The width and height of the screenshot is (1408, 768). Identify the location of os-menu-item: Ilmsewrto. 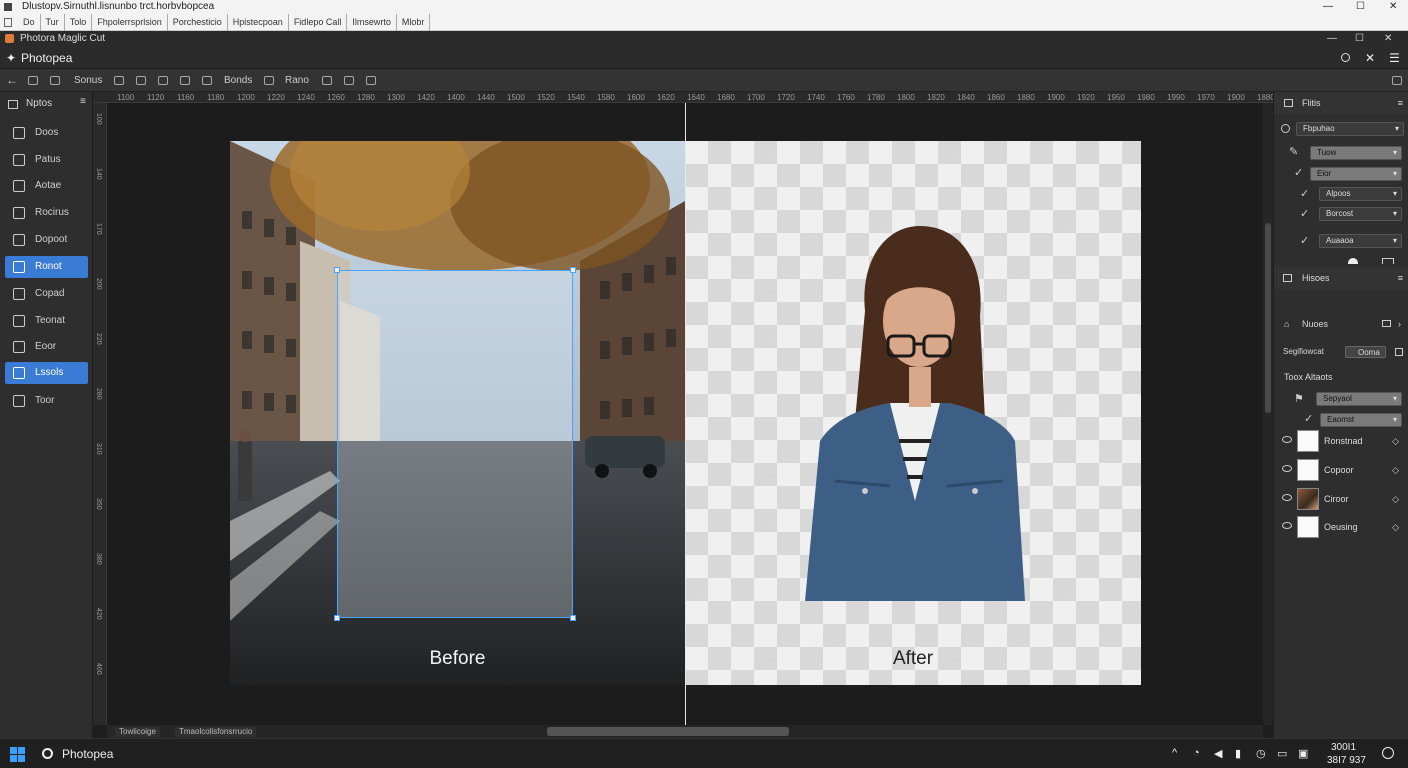
(372, 22).